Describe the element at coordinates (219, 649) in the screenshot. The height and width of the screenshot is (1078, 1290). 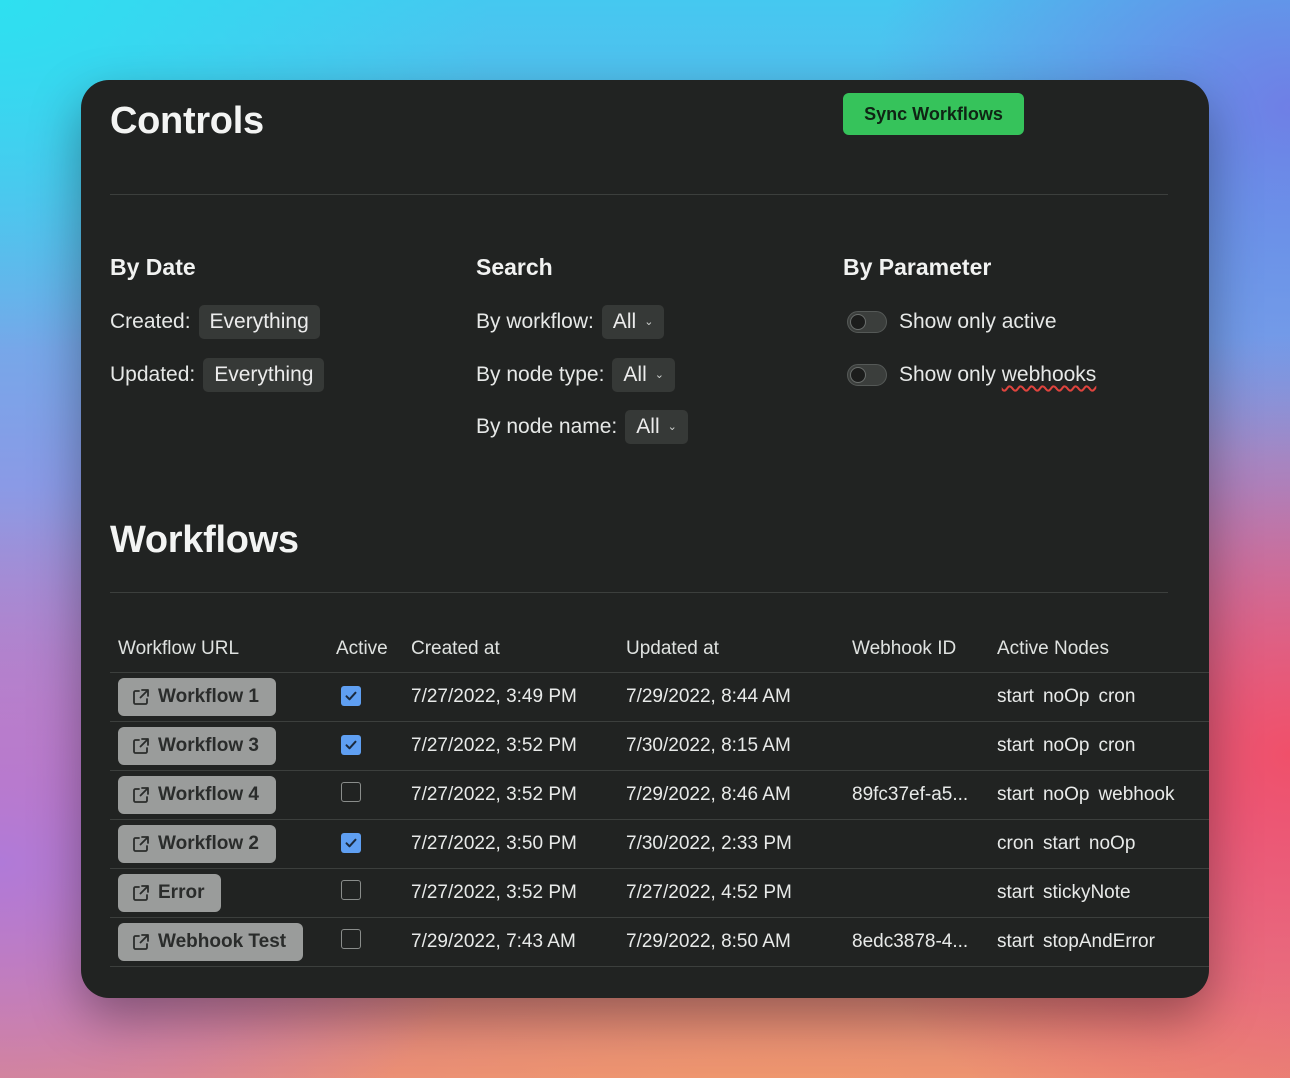
I see `column-header-workflow-url: Workflow URL` at that location.